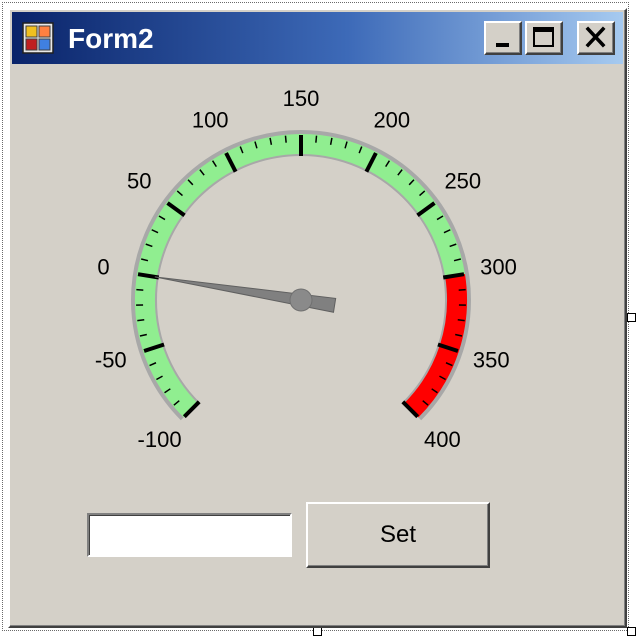 Image resolution: width=640 pixels, height=640 pixels. I want to click on gauge-tick-label: -100, so click(160, 439).